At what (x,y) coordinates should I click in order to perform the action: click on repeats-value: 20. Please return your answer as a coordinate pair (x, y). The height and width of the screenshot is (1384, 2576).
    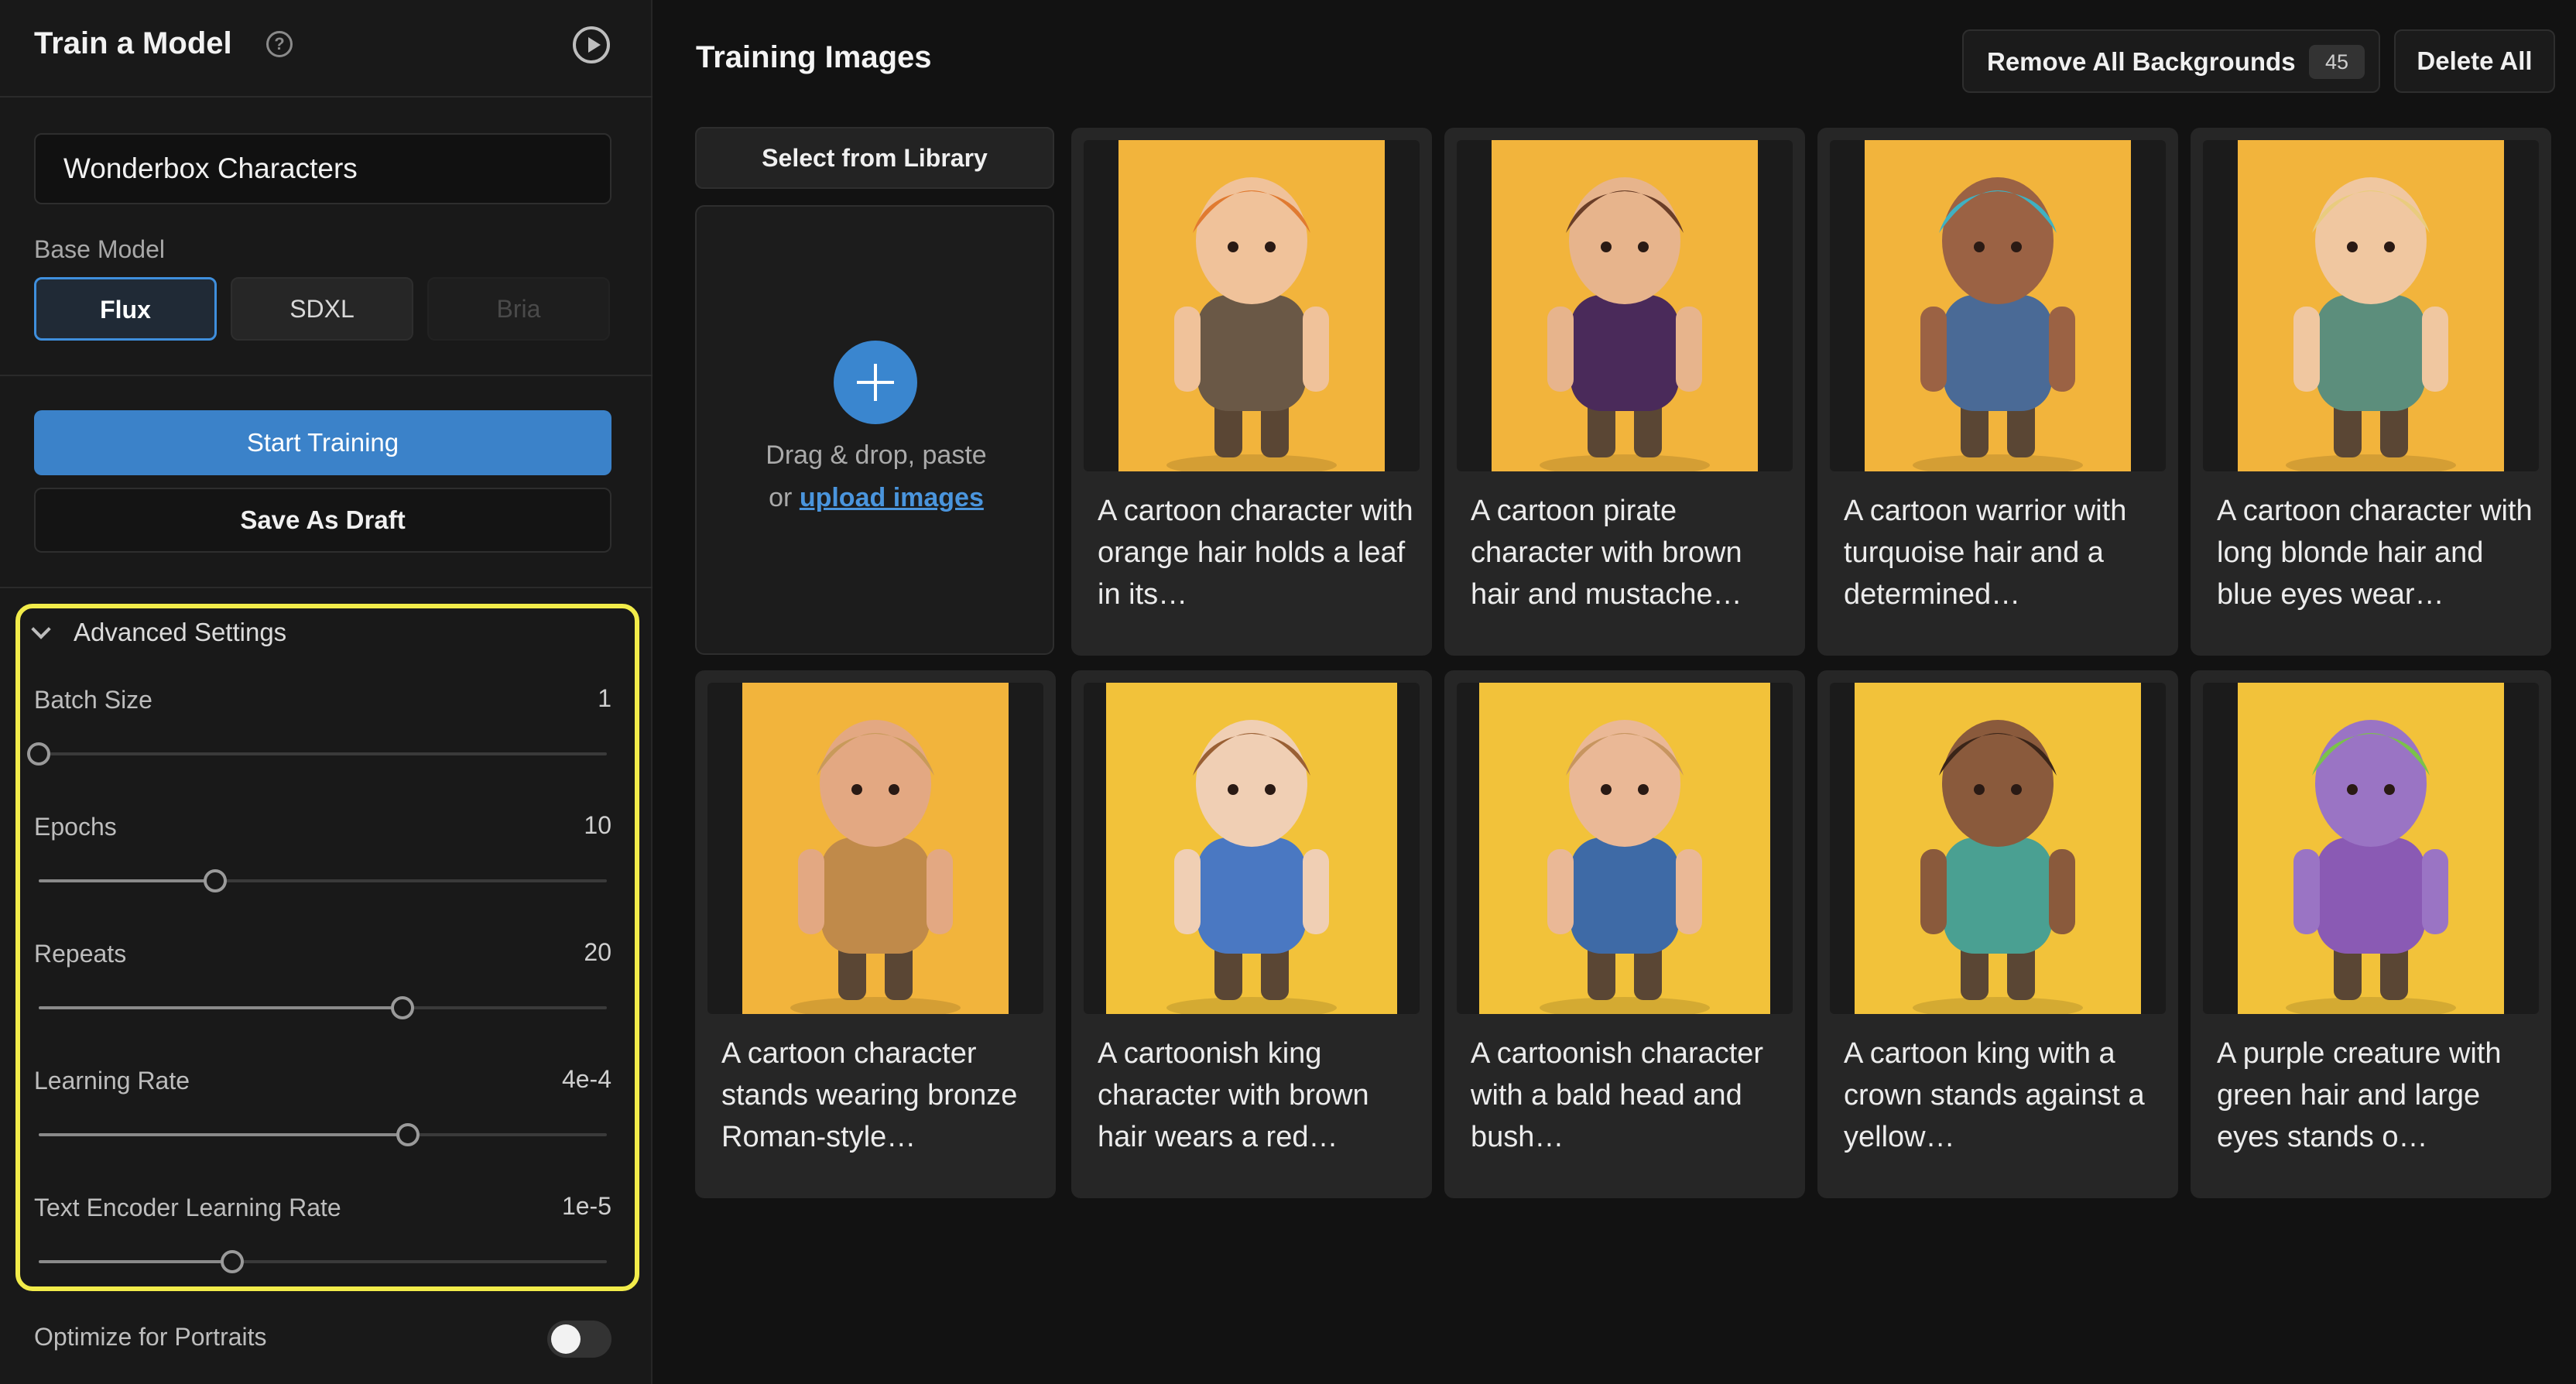
    Looking at the image, I should click on (597, 952).